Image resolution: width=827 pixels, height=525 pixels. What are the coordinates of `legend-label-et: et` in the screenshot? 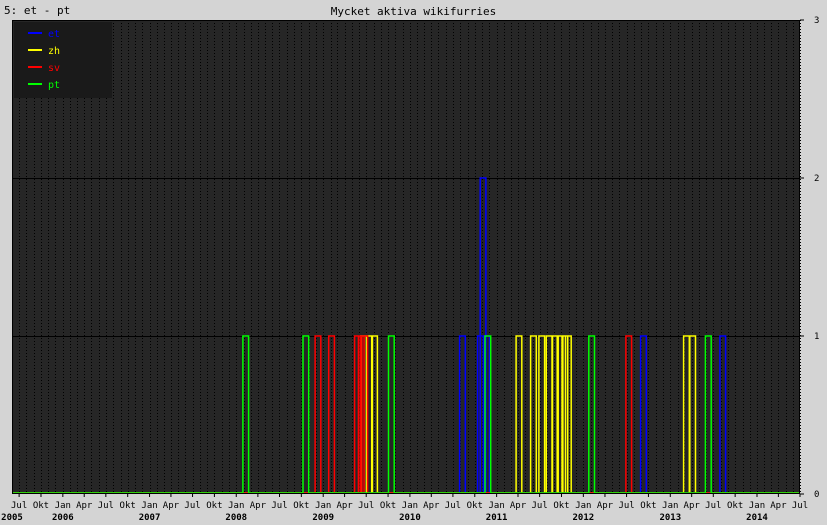 It's located at (54, 34).